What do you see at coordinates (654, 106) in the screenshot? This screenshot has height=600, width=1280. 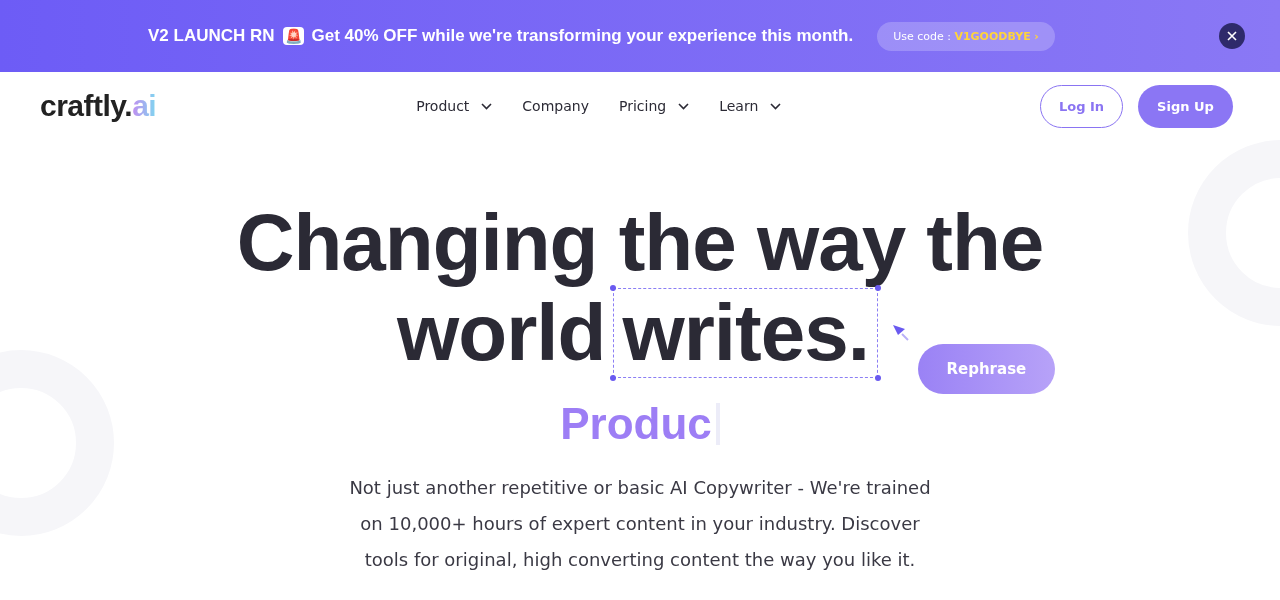 I see `nav-link: Pricing` at bounding box center [654, 106].